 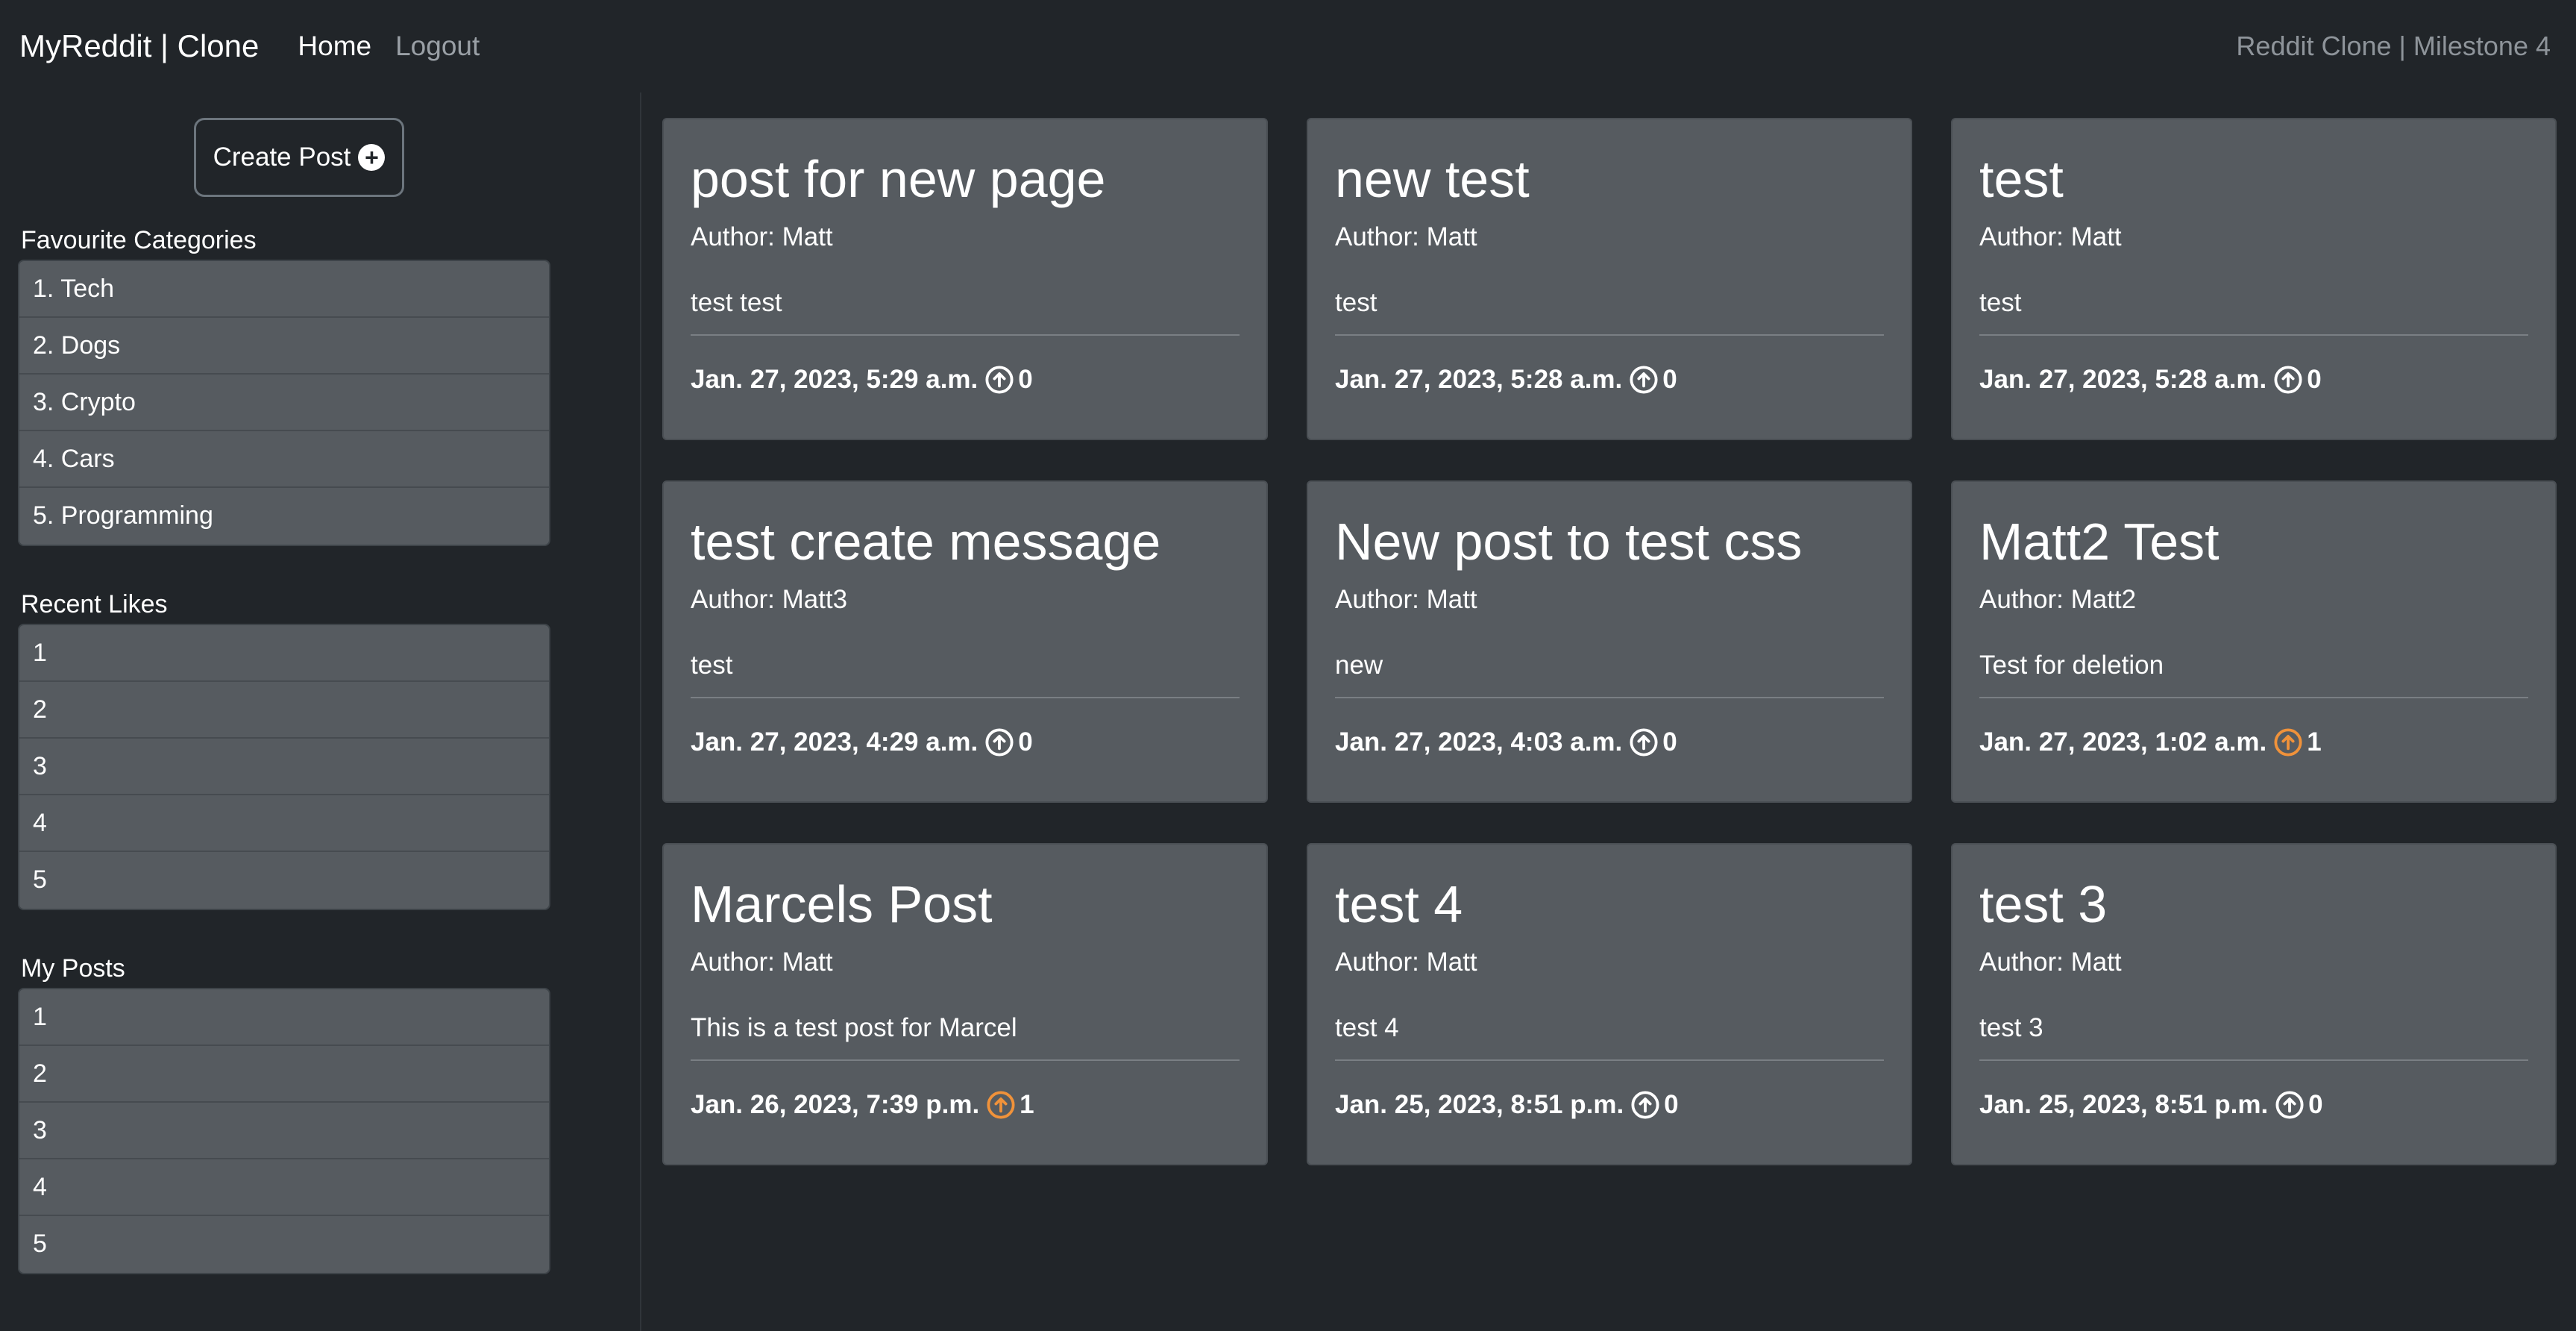 I want to click on my-posts-heading: My Posts, so click(x=73, y=969).